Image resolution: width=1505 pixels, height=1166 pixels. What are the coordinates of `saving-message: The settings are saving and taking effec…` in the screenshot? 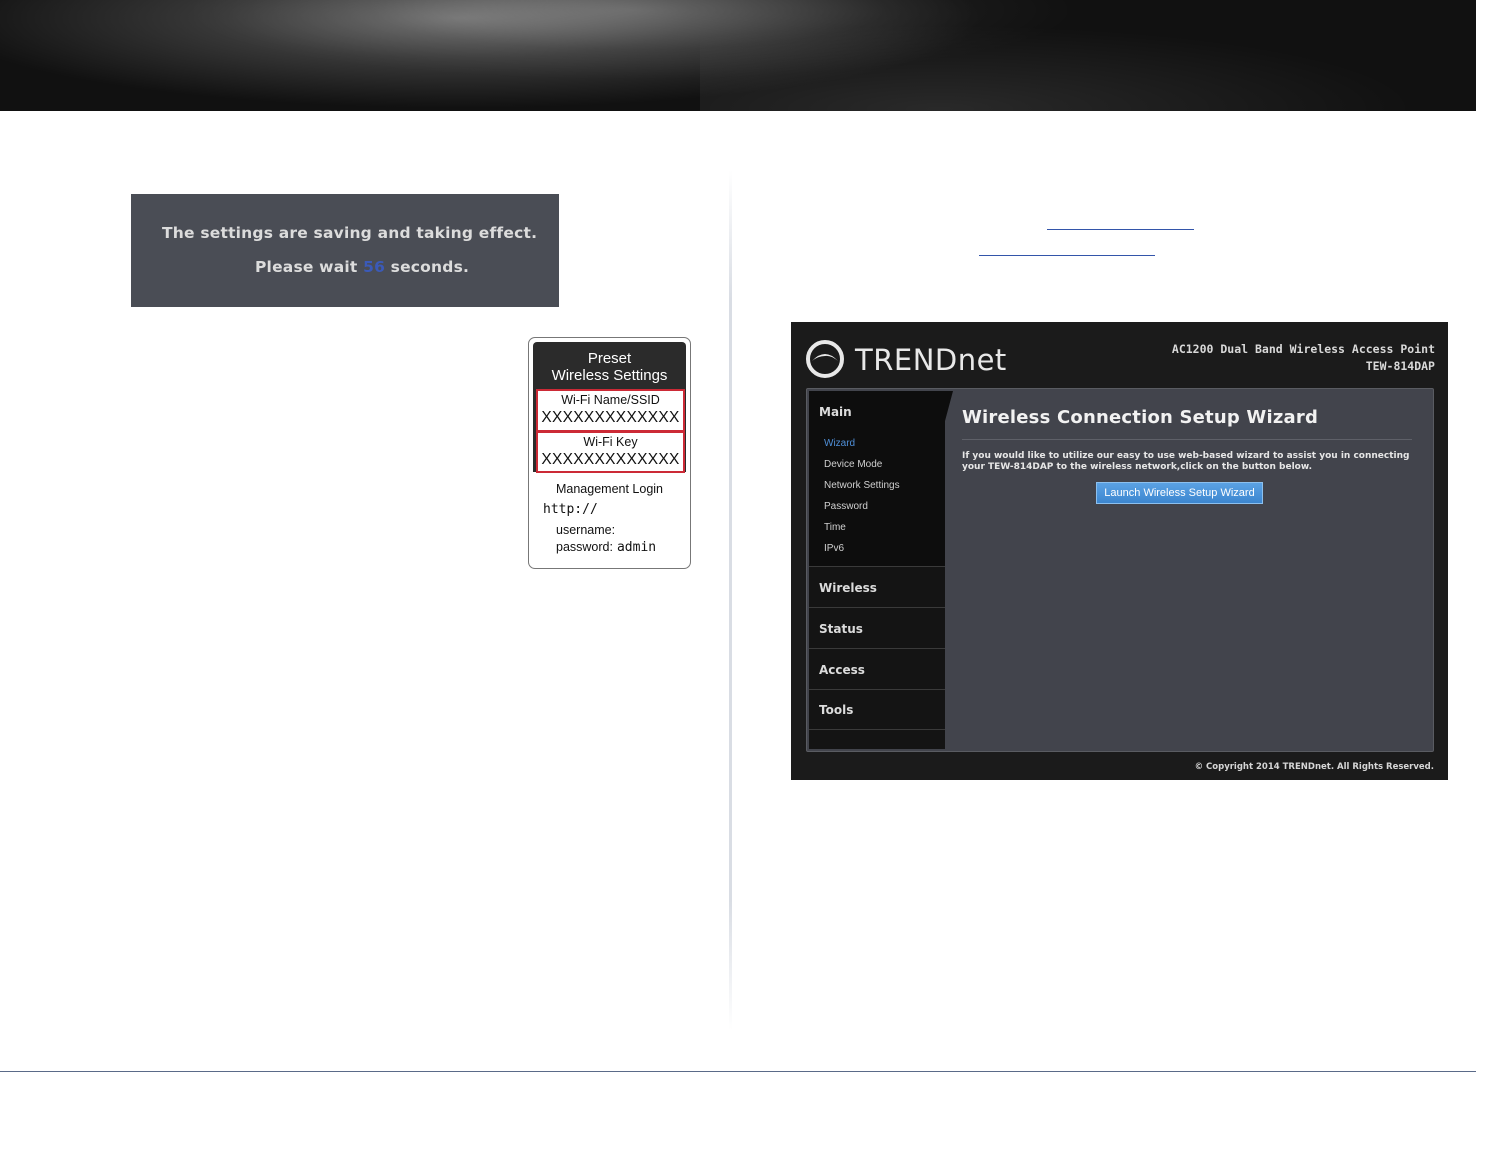 It's located at (350, 233).